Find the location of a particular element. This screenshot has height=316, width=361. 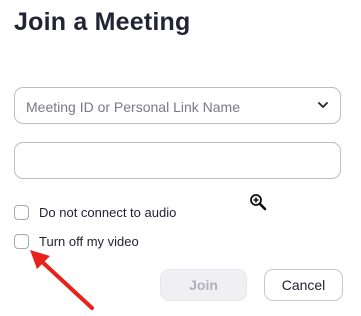

no-audio-checkbox is located at coordinates (21, 212).